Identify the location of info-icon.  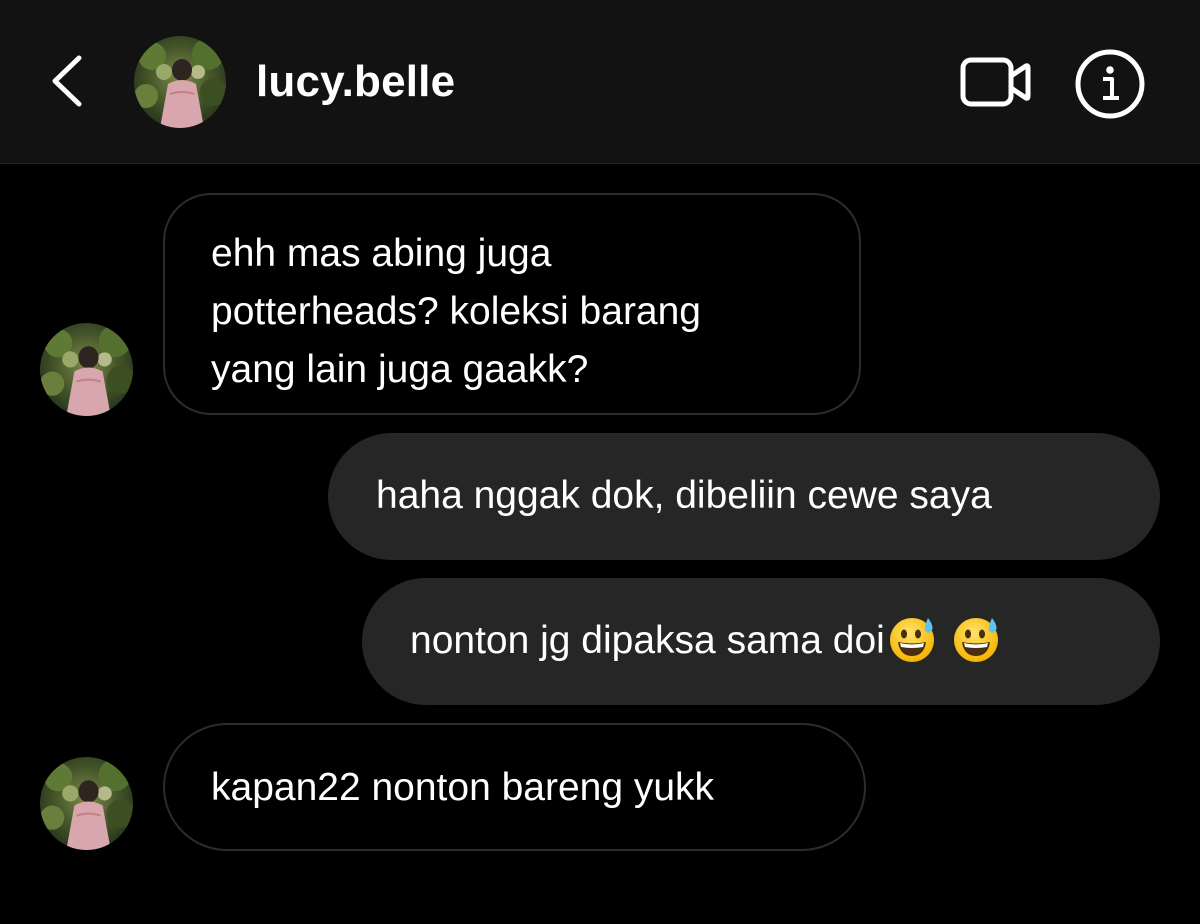
(1110, 84).